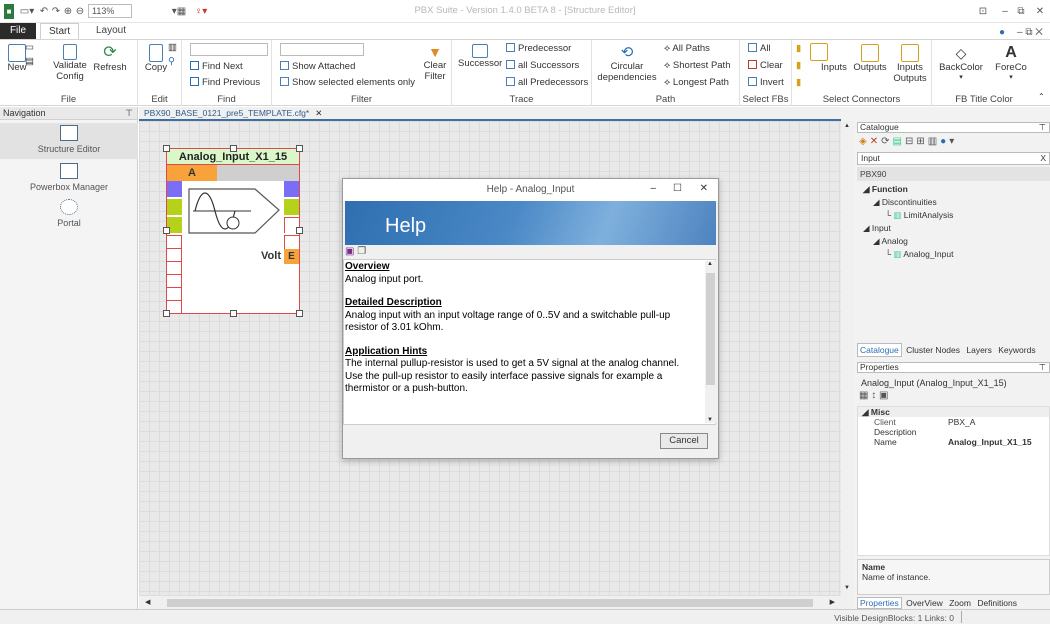  Describe the element at coordinates (879, 603) in the screenshot. I see `tab-properties: Properties` at that location.